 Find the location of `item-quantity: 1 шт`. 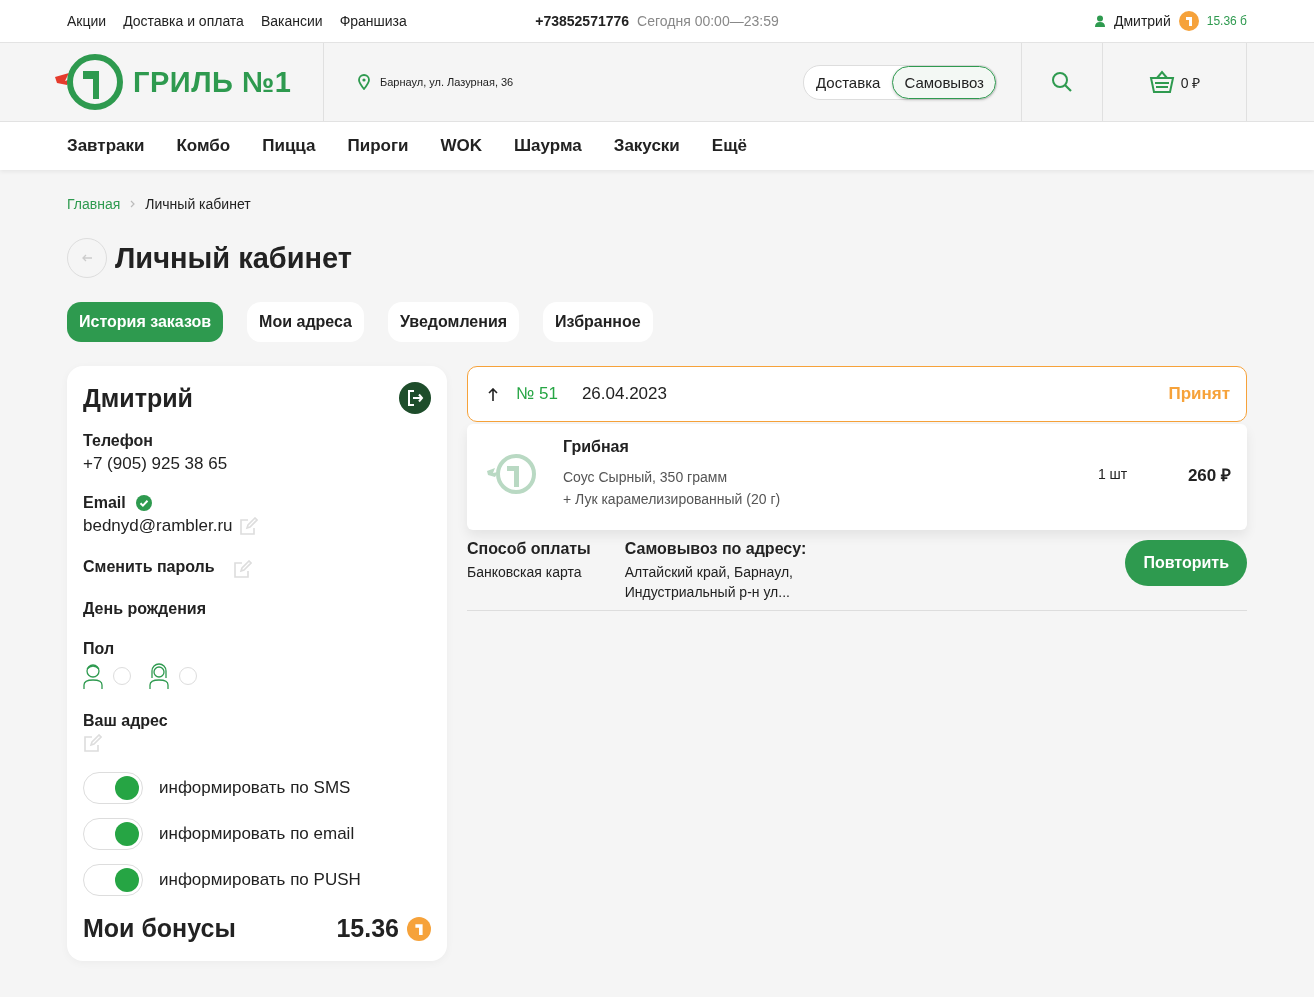

item-quantity: 1 шт is located at coordinates (1113, 474).